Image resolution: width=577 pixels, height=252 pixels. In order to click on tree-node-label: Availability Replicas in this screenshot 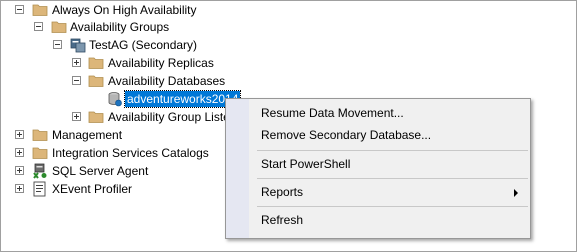, I will do `click(161, 63)`.